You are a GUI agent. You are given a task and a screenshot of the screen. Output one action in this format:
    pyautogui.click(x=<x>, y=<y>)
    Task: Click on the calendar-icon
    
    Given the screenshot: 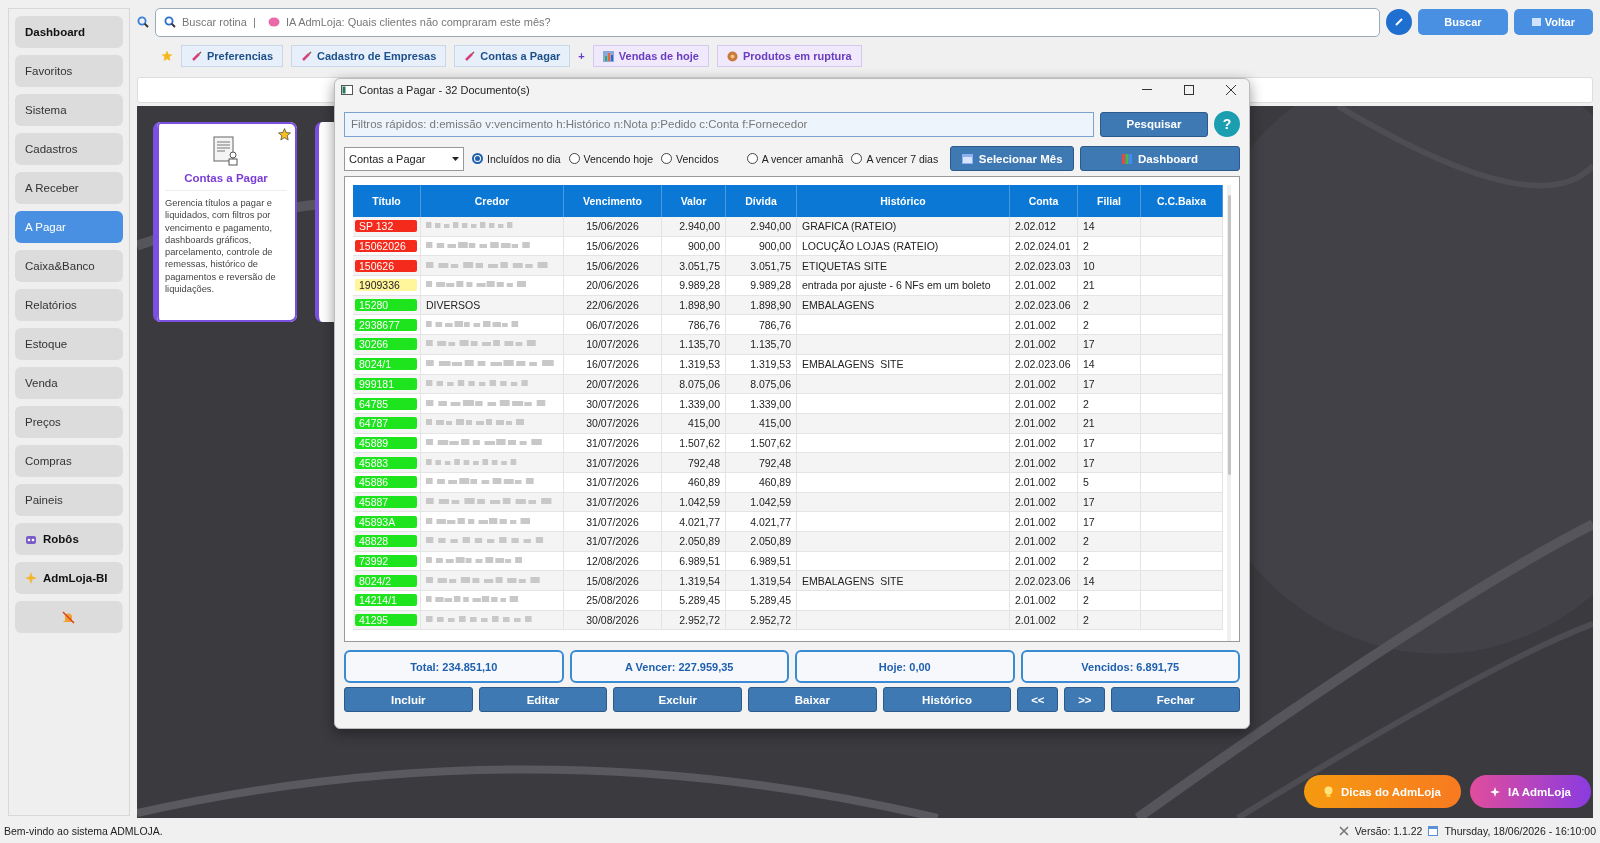 What is the action you would take?
    pyautogui.click(x=967, y=158)
    